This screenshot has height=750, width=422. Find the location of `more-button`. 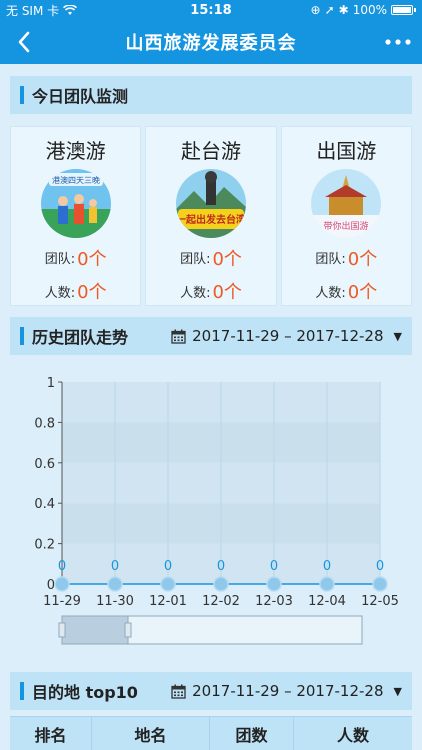

more-button is located at coordinates (398, 42).